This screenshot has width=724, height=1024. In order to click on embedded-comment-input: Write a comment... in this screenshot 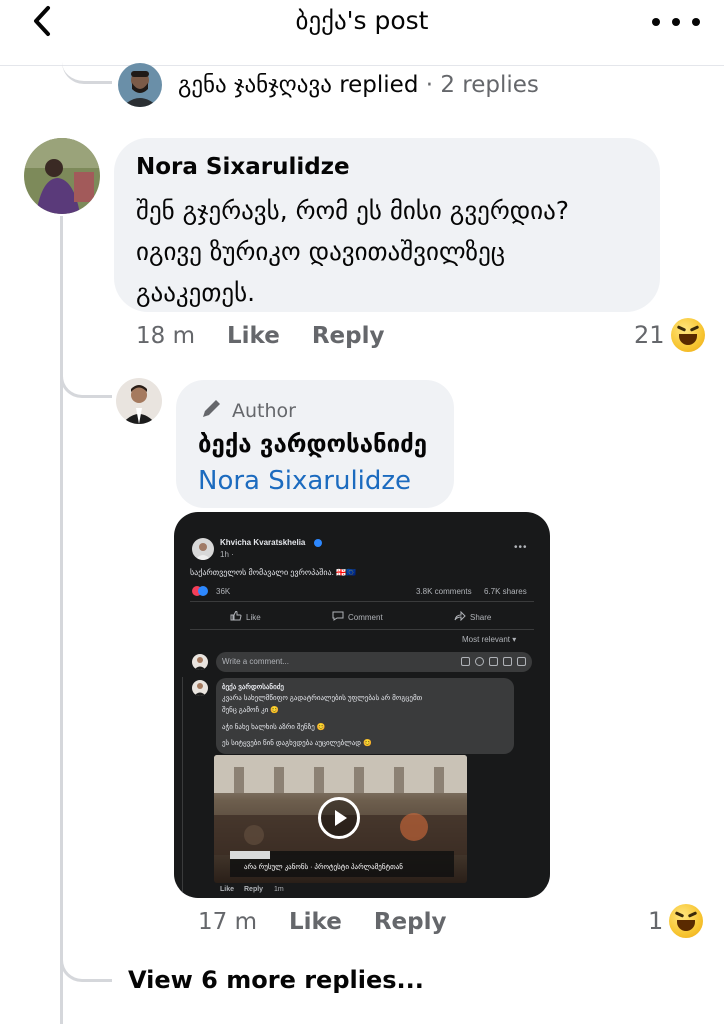, I will do `click(374, 662)`.